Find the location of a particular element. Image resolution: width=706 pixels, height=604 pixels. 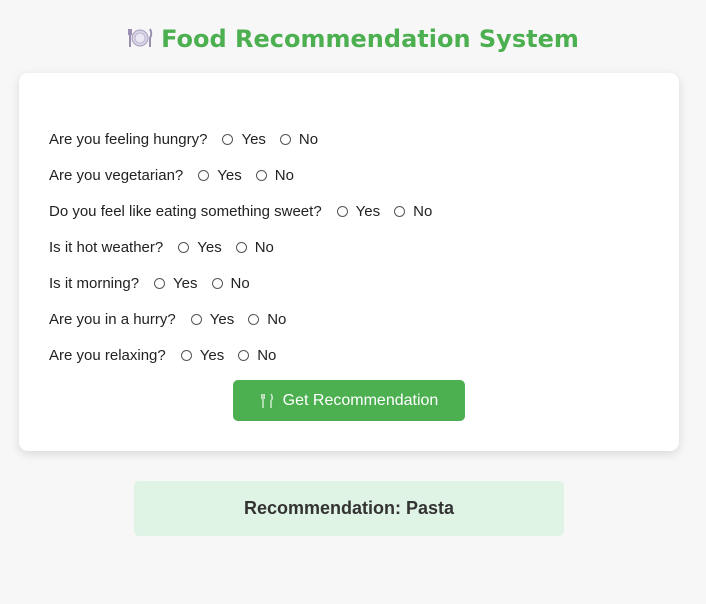

question-row: Are you feeling hungry? Yes No is located at coordinates (247, 139).